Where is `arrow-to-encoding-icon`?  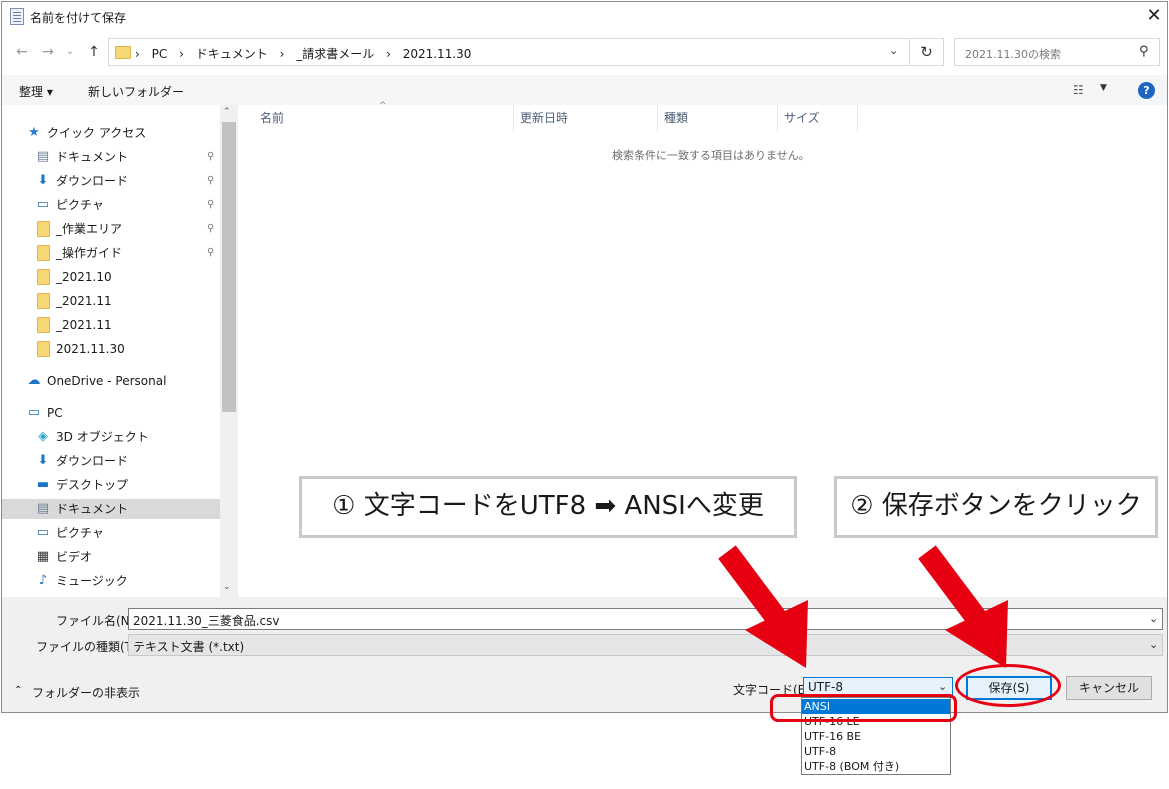 arrow-to-encoding-icon is located at coordinates (763, 606).